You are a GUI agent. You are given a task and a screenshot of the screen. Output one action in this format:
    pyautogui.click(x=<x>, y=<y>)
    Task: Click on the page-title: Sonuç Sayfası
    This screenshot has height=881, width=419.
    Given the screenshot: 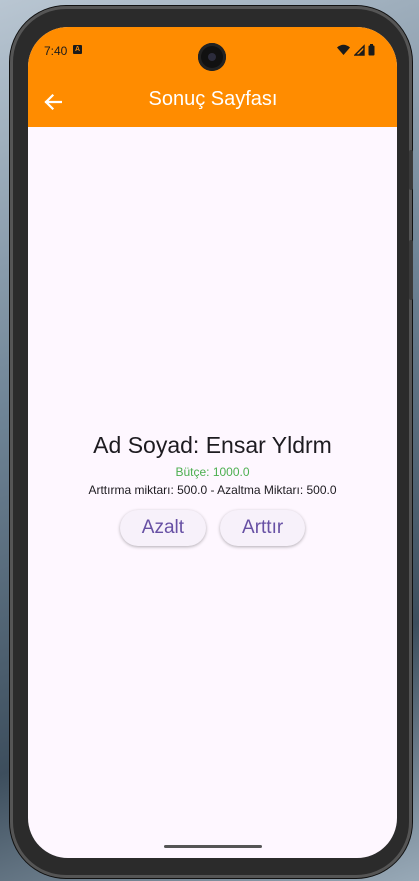 What is the action you would take?
    pyautogui.click(x=213, y=99)
    